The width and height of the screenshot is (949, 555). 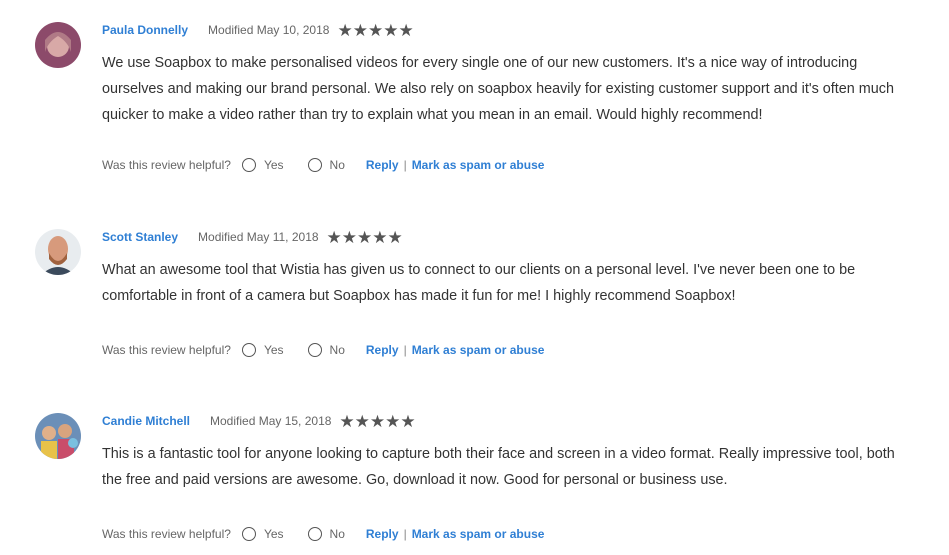 I want to click on author-name: Candie Mitchell, so click(x=146, y=421).